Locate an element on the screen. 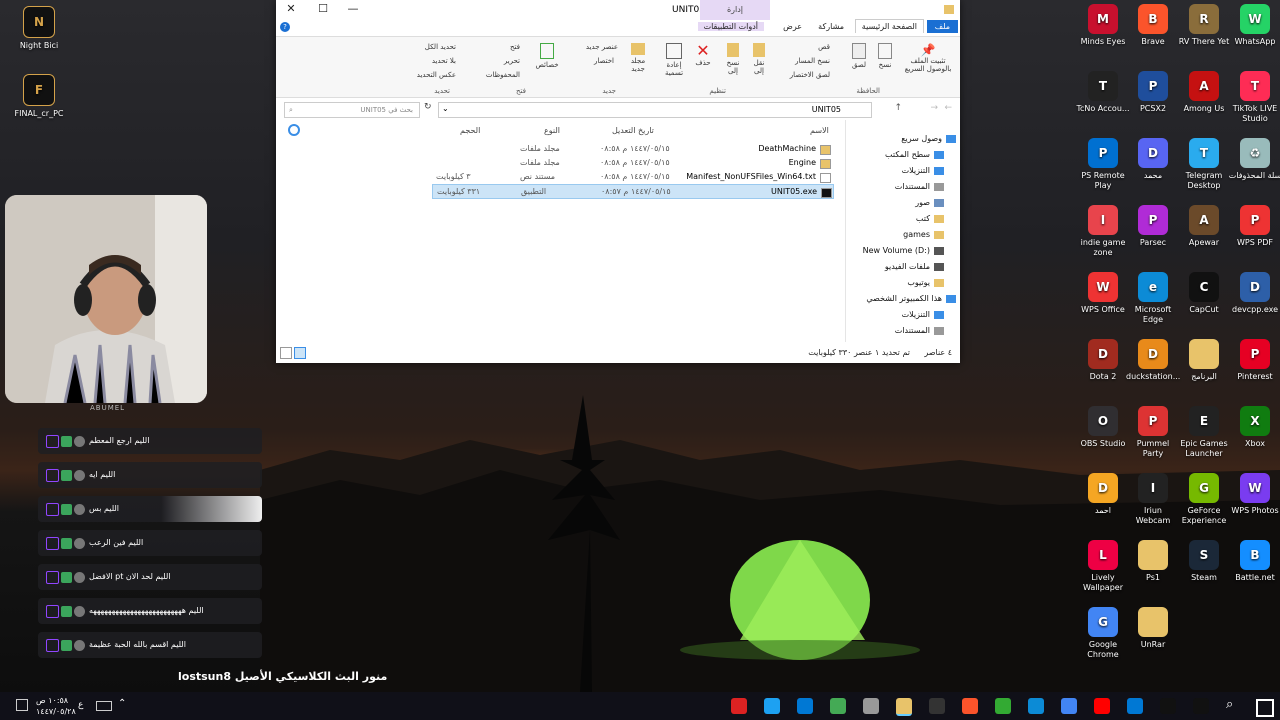  nav-item: يوتيوب is located at coordinates (925, 282).